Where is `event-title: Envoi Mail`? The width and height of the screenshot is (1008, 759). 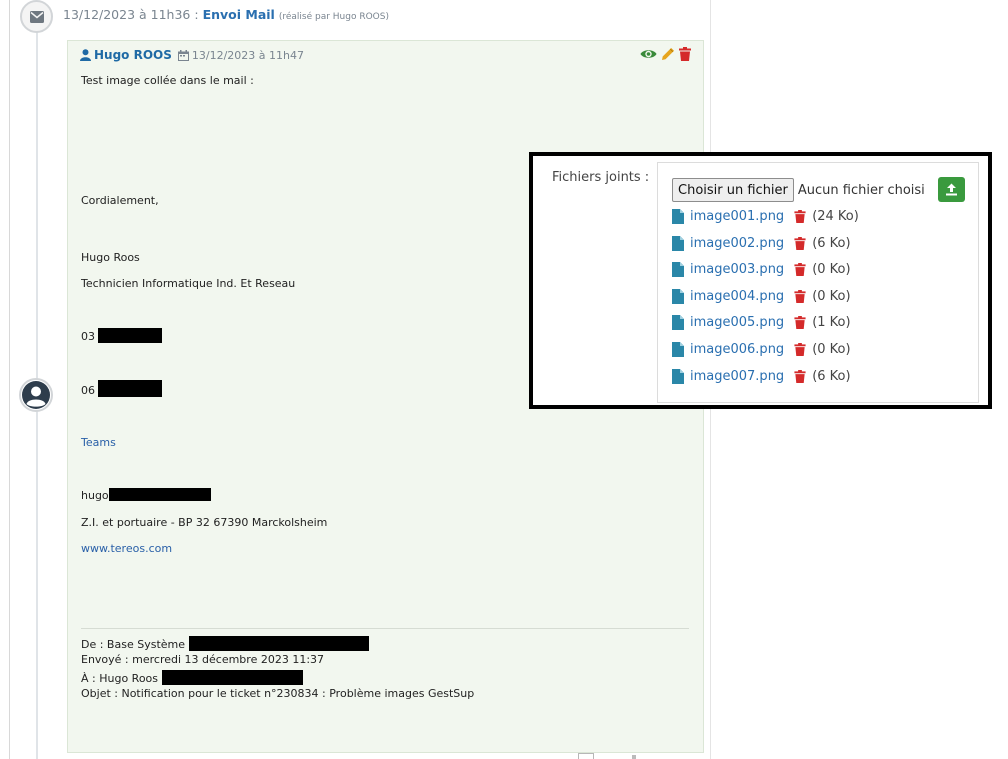
event-title: Envoi Mail is located at coordinates (238, 14).